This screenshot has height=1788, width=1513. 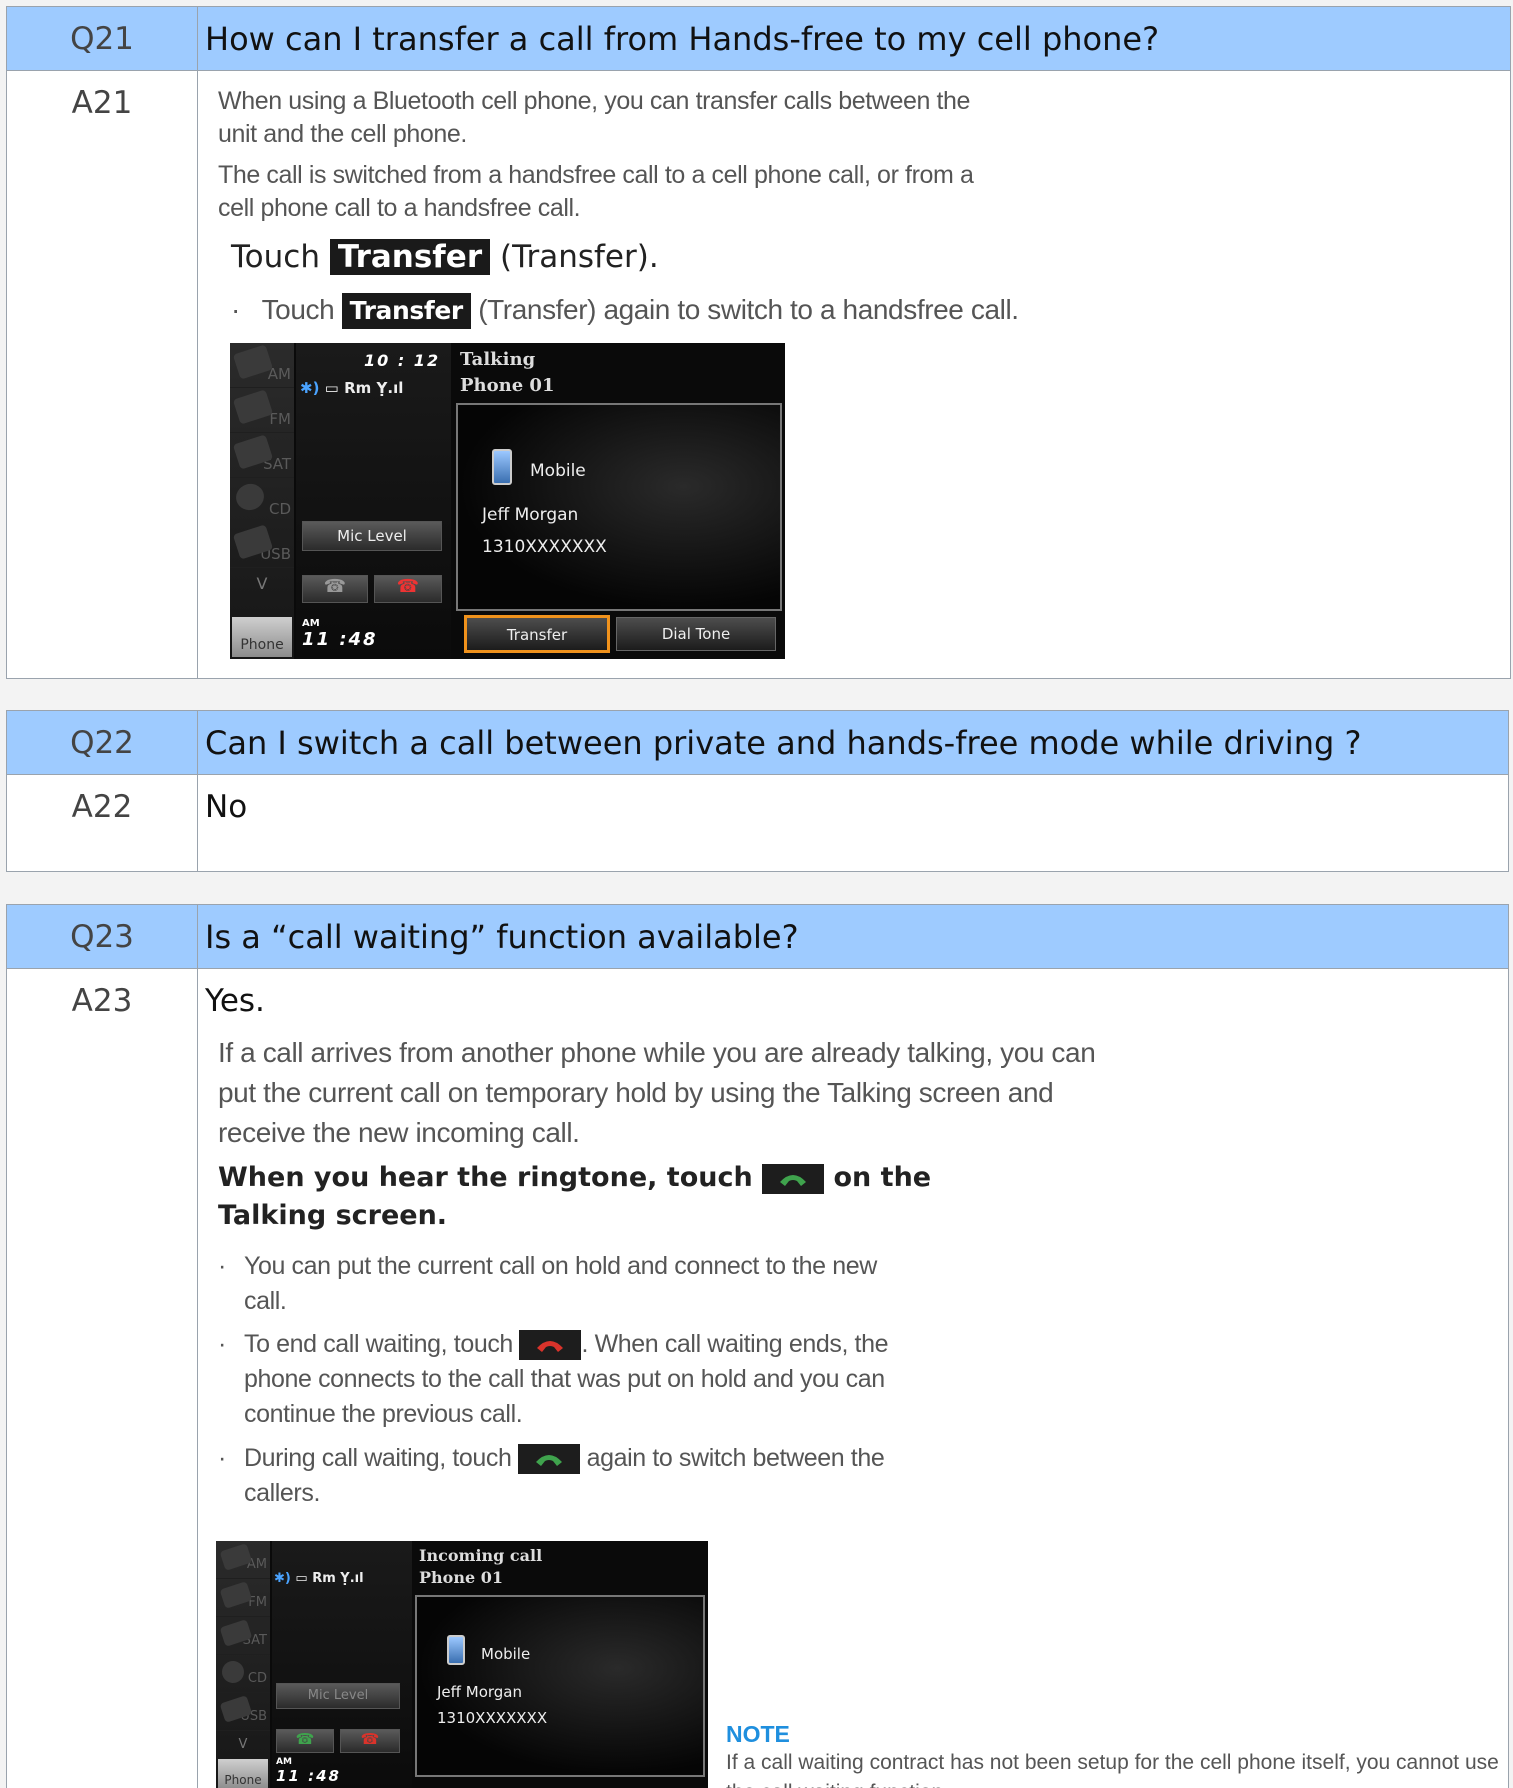 What do you see at coordinates (342, 1664) in the screenshot?
I see `status-area: ✱) ▭ Rm Ỵ.ıl Mic Level ☎ ☎ AM 11 :48` at bounding box center [342, 1664].